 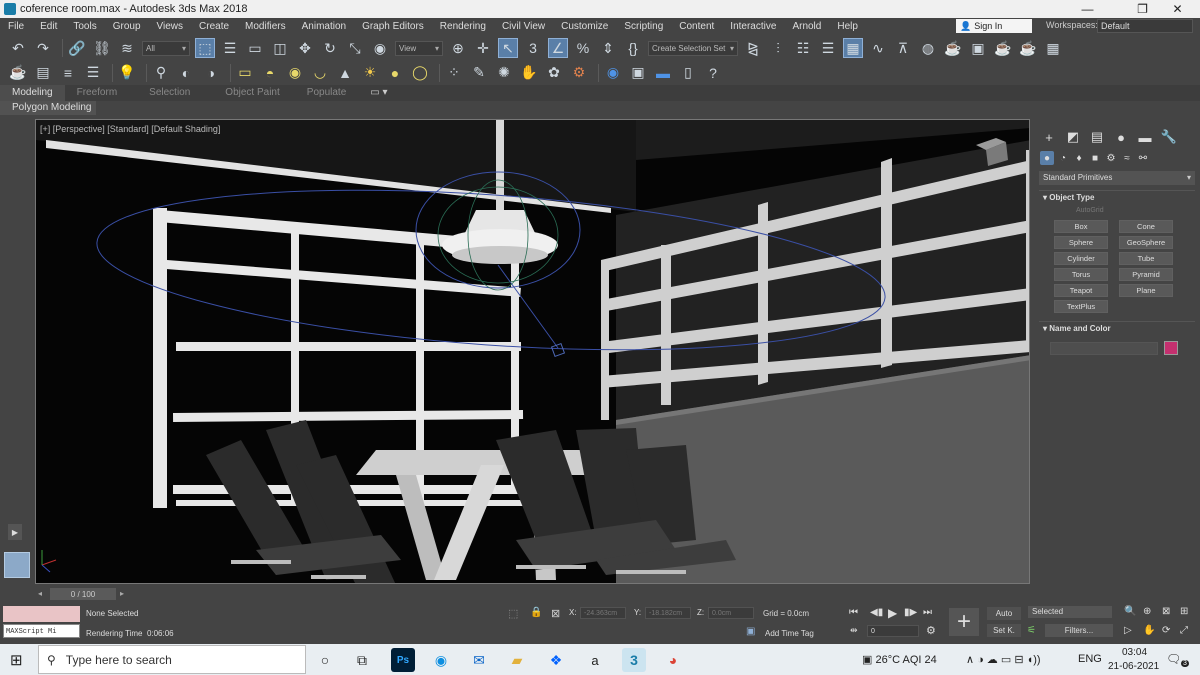 What do you see at coordinates (554, 73) in the screenshot?
I see `texture-icon: ✿` at bounding box center [554, 73].